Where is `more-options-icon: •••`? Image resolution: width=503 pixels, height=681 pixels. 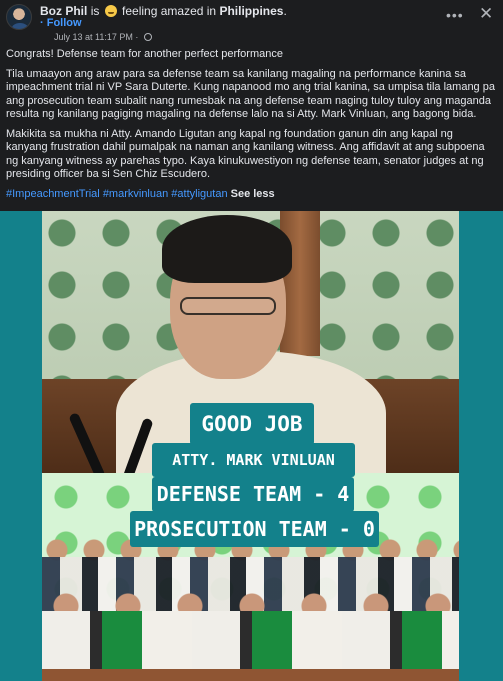
more-options-icon: ••• is located at coordinates (455, 15).